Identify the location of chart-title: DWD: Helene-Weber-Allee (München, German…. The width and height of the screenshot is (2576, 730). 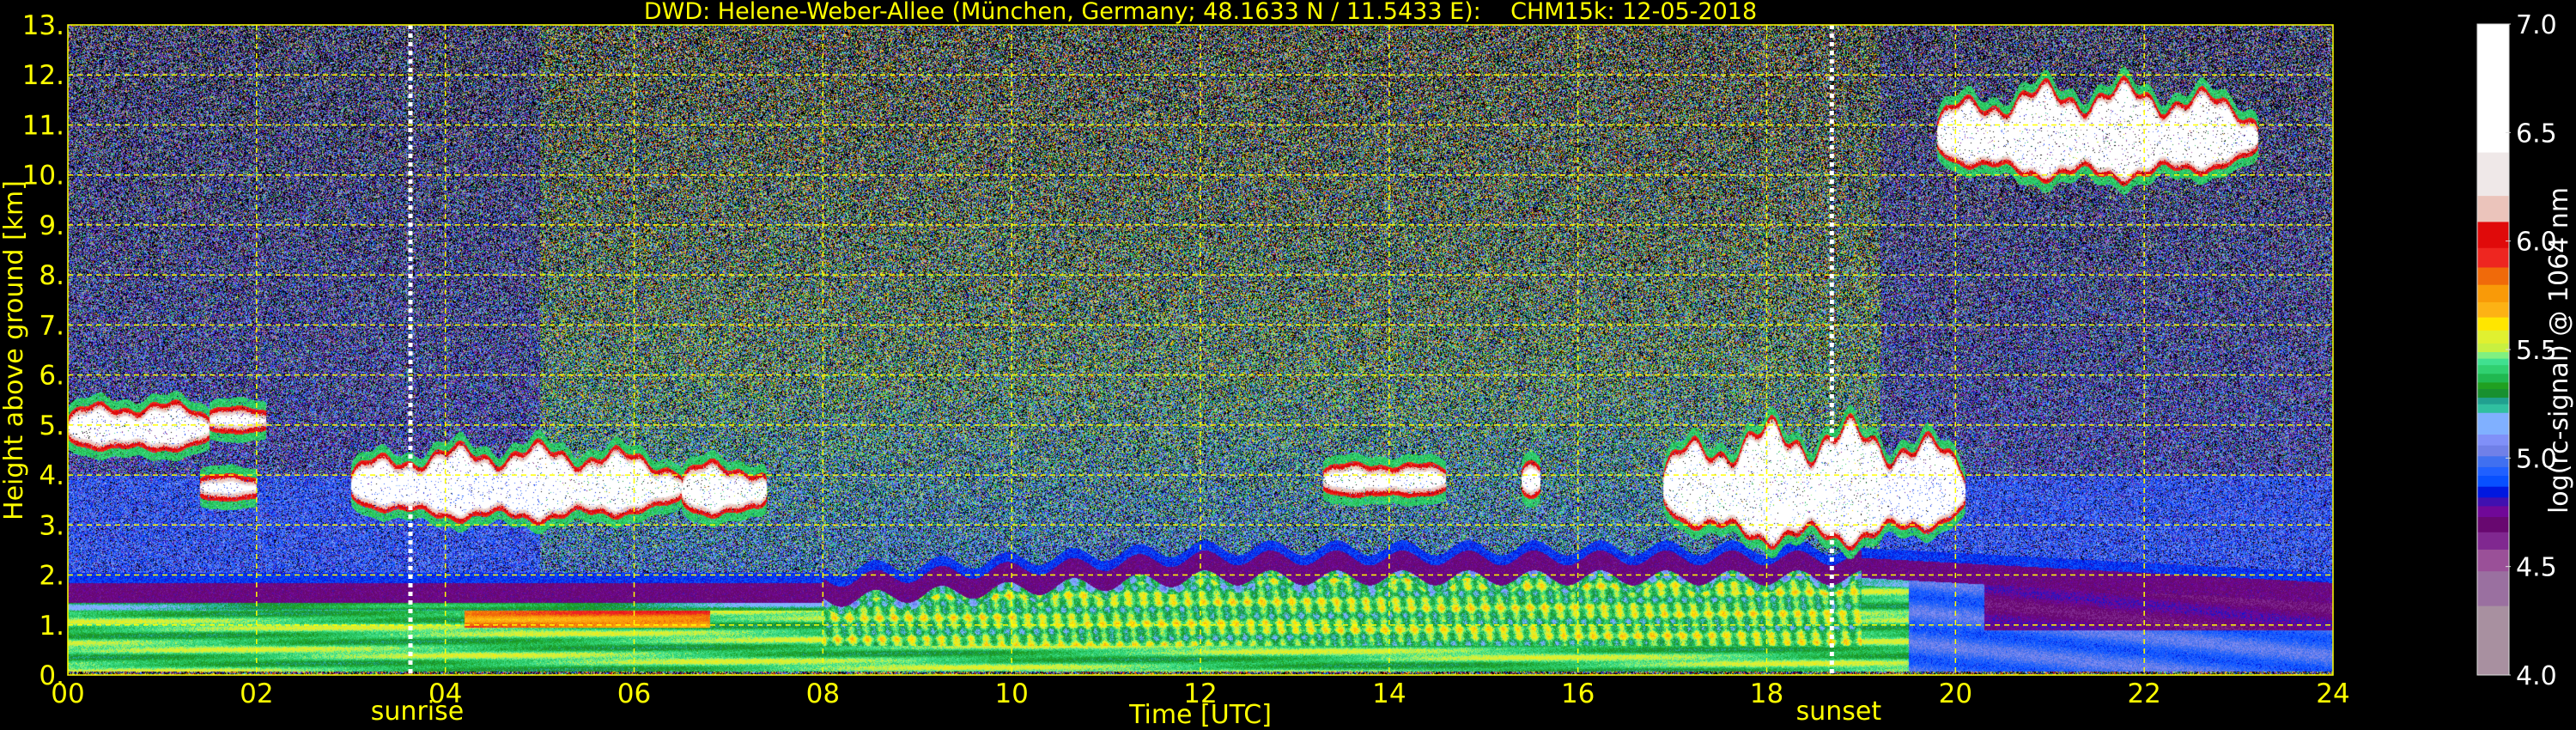
(1200, 12).